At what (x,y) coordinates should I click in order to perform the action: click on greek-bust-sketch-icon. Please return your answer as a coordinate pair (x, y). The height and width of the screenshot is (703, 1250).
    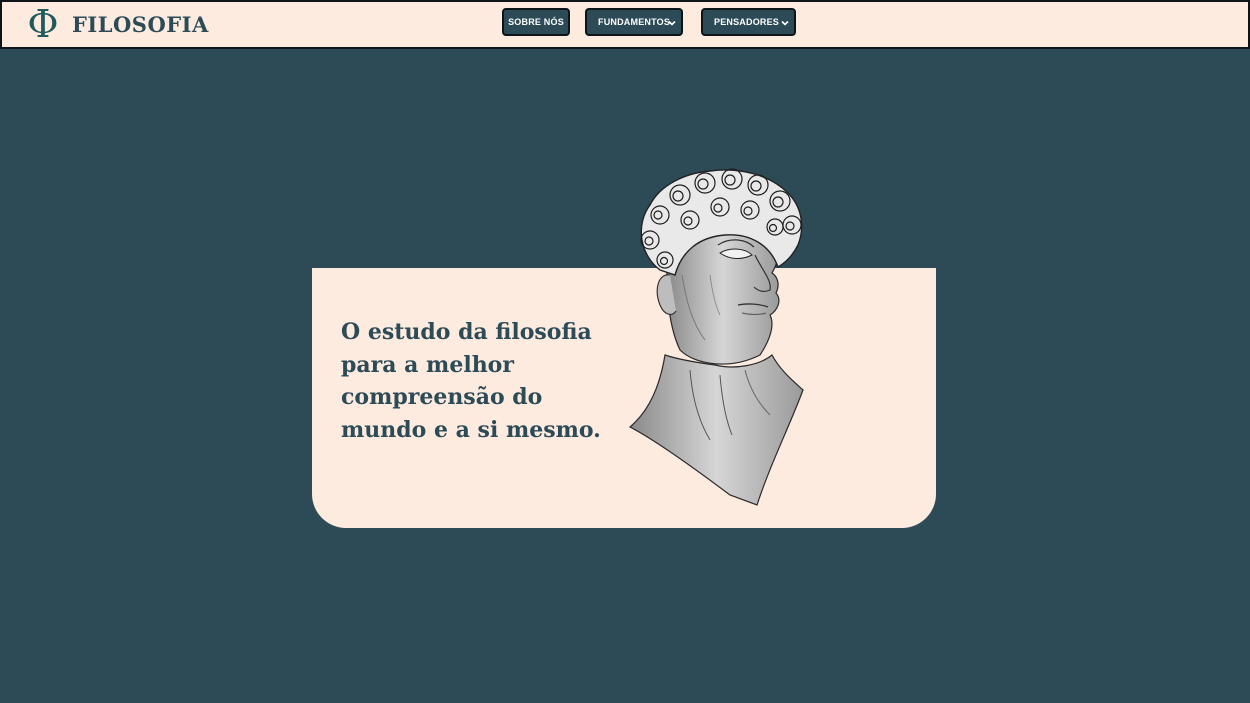
    Looking at the image, I should click on (716, 337).